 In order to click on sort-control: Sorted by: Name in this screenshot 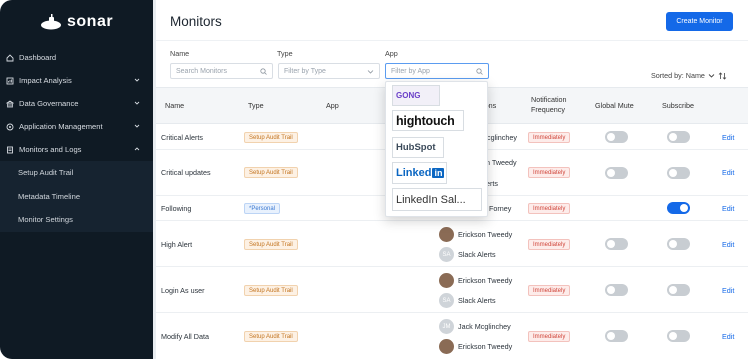, I will do `click(689, 75)`.